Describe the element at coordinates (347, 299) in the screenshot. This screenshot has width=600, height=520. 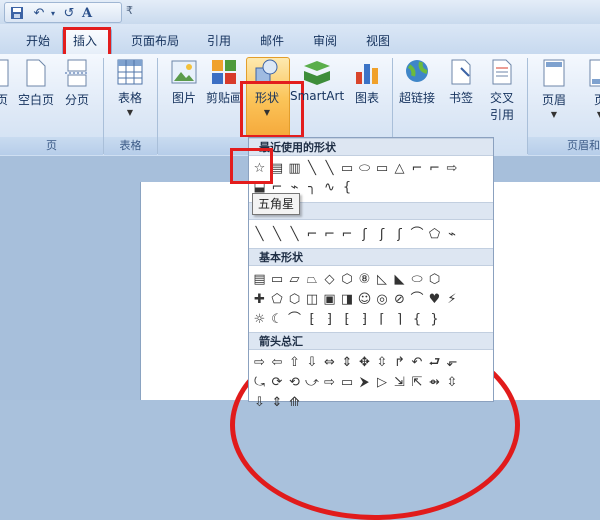
I see `basic_row2-shape-item: ◨` at that location.